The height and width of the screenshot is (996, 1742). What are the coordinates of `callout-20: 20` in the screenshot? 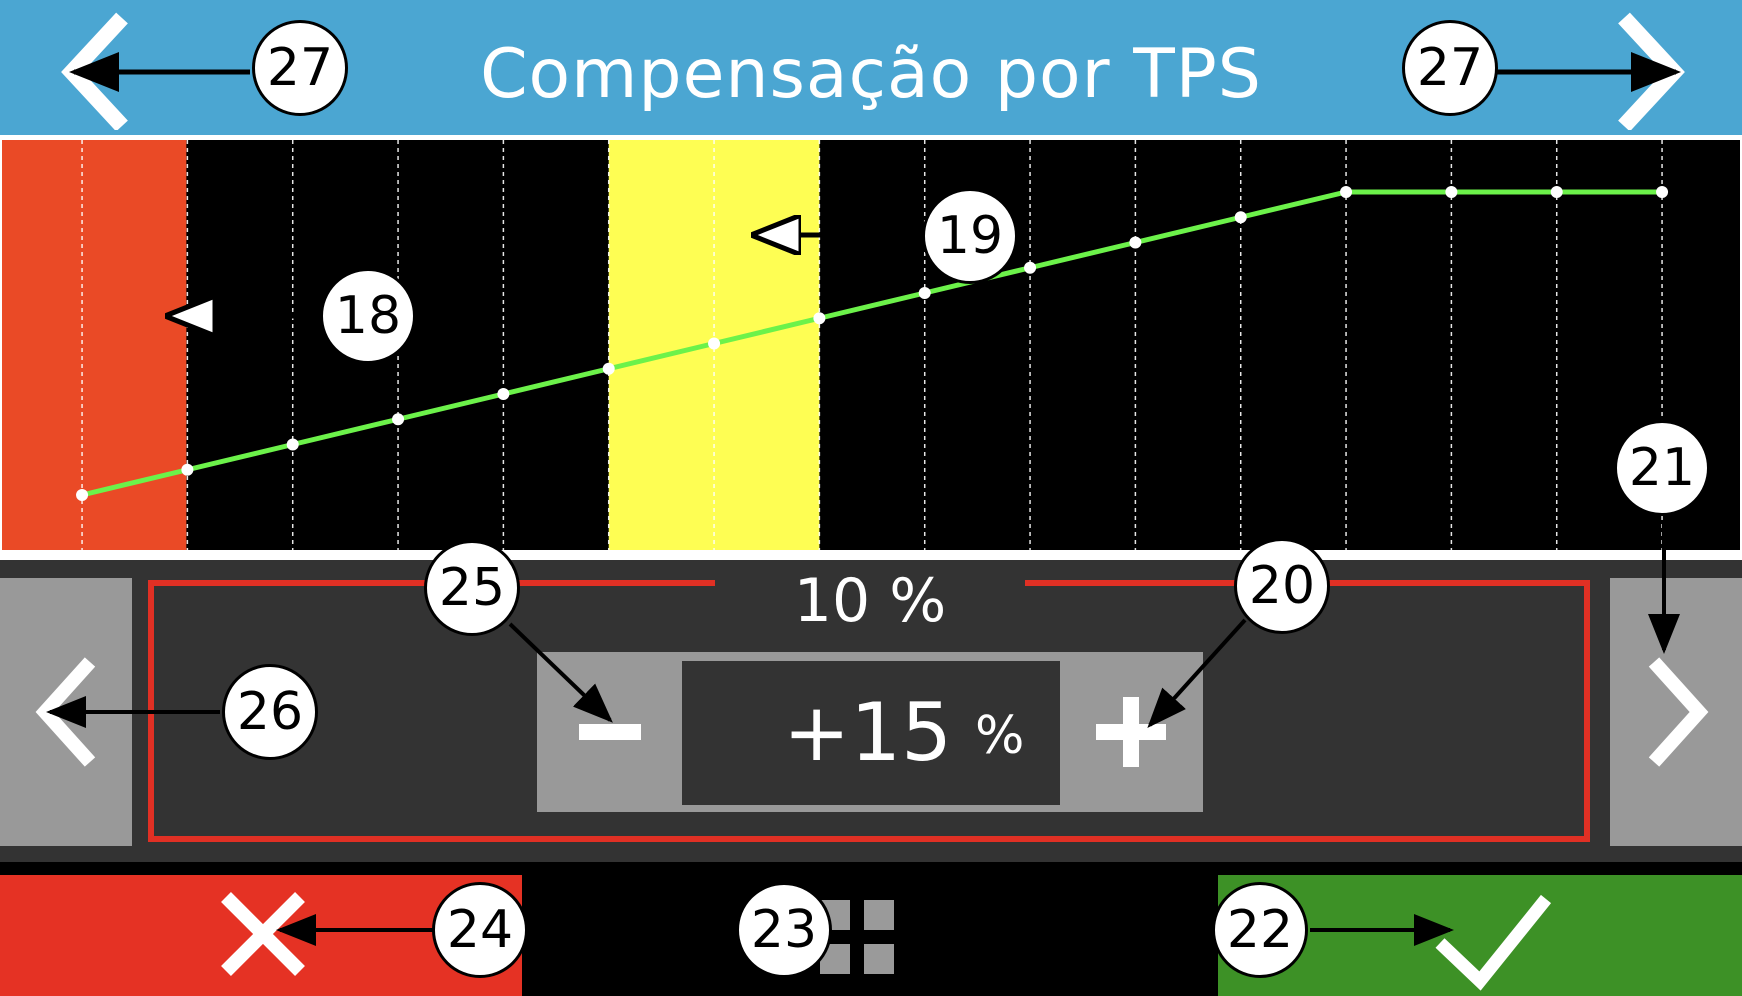 It's located at (1282, 586).